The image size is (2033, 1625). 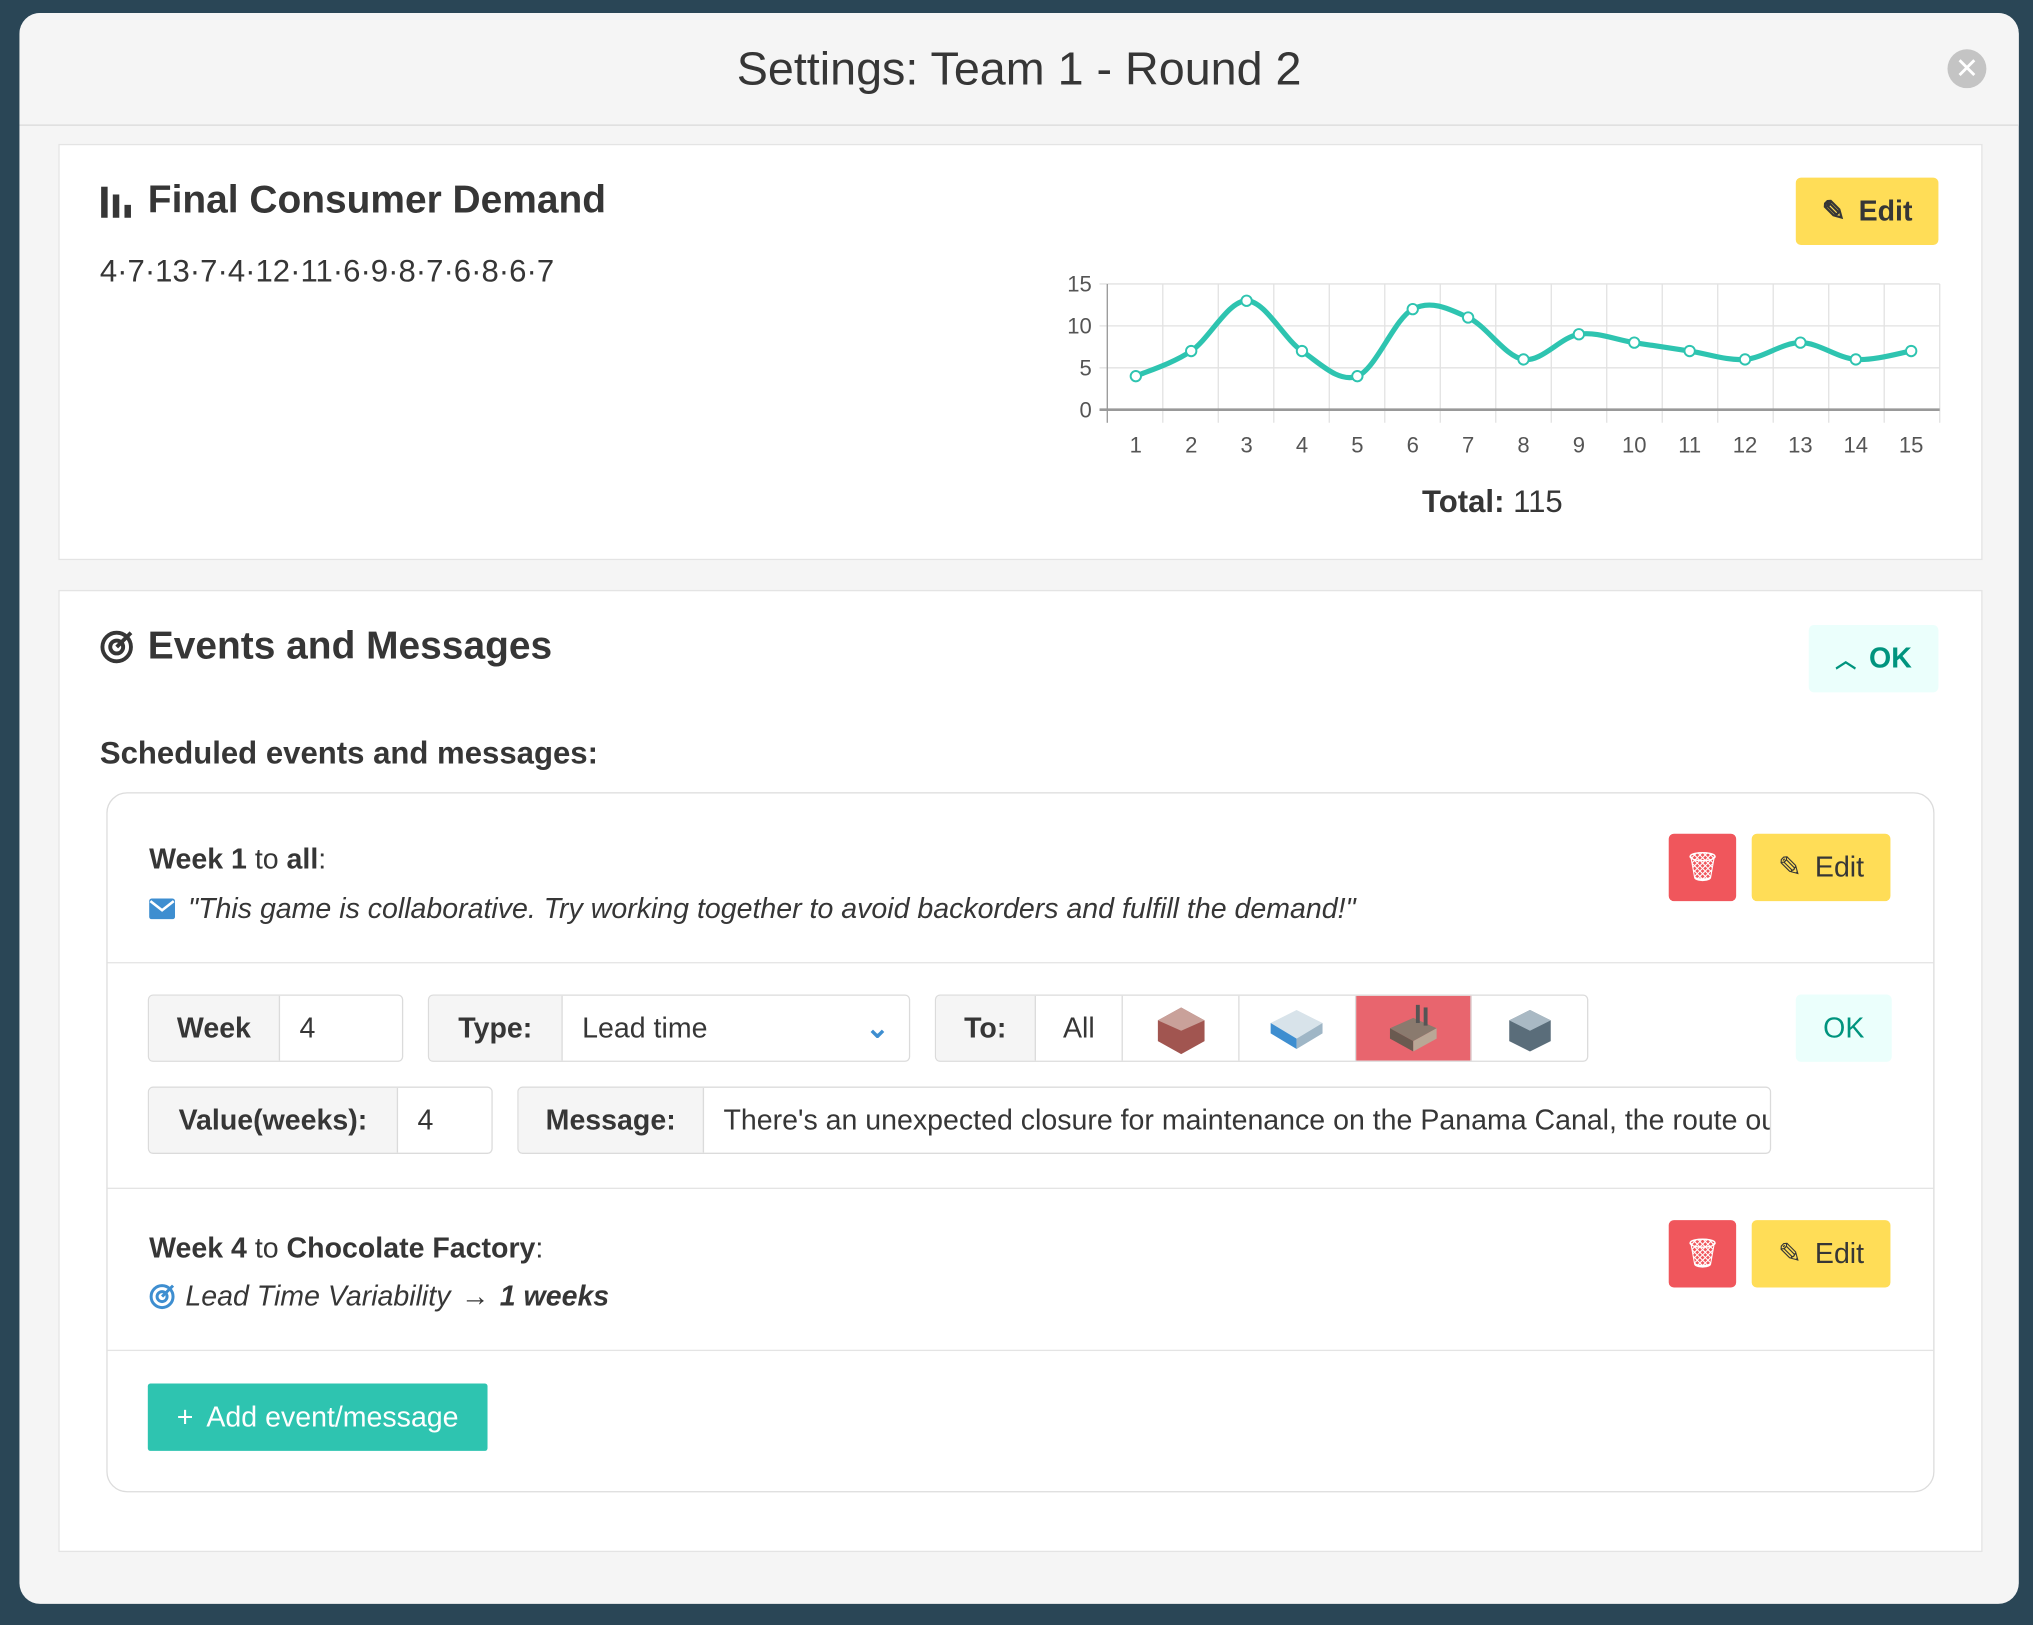 What do you see at coordinates (1843, 1028) in the screenshot?
I see `editor-ok-button: OK` at bounding box center [1843, 1028].